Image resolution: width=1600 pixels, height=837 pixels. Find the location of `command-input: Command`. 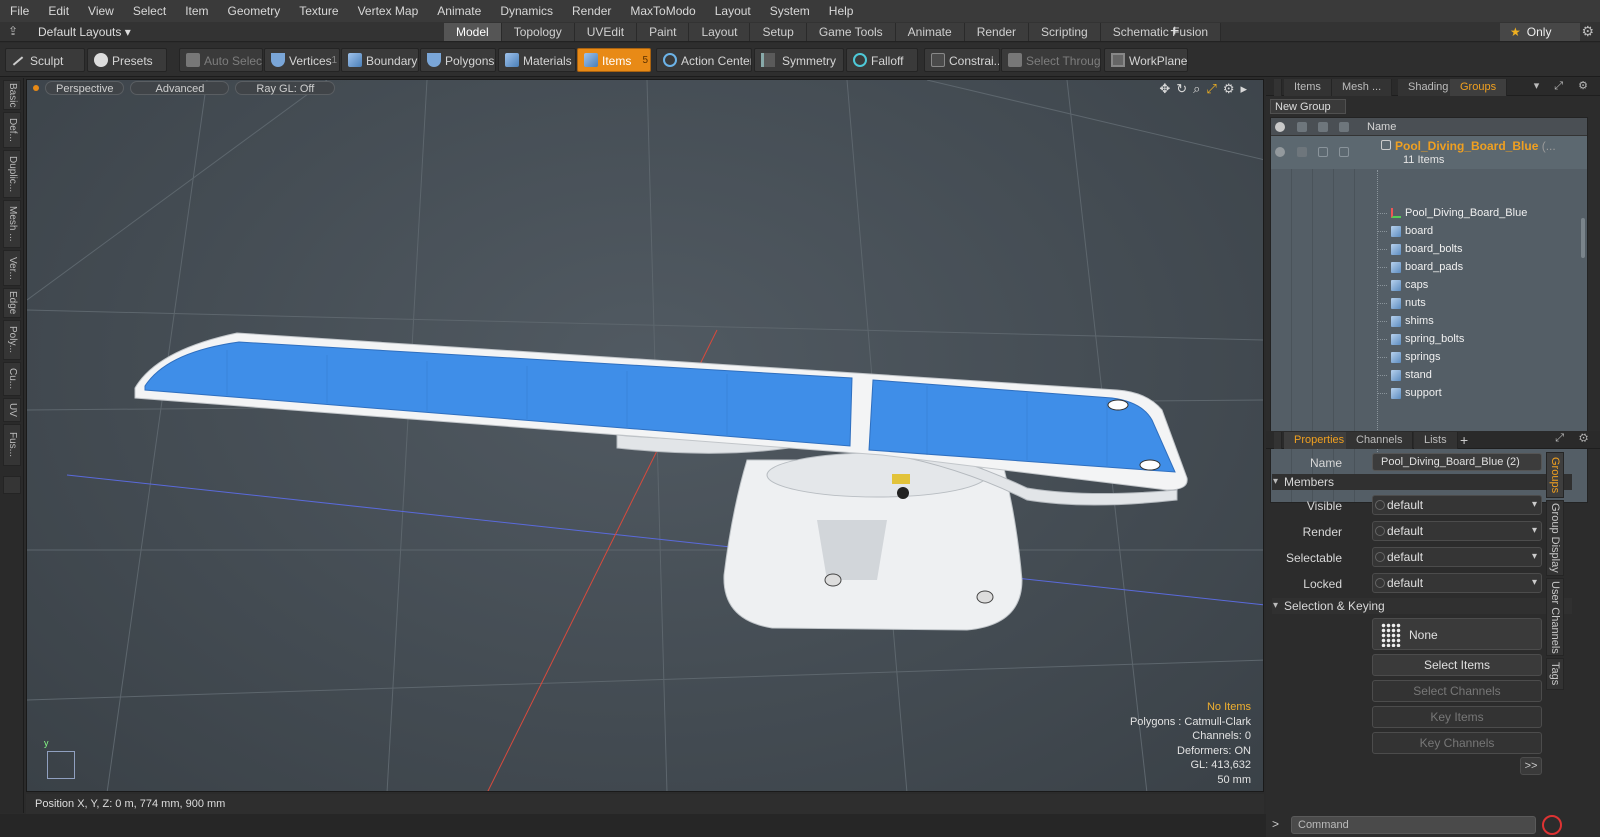

command-input: Command is located at coordinates (1413, 825).